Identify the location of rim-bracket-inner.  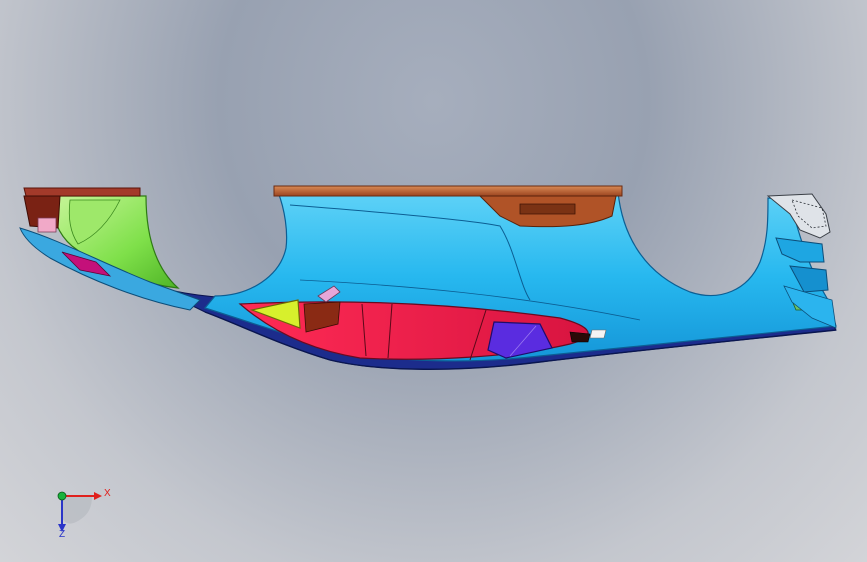
(547, 209).